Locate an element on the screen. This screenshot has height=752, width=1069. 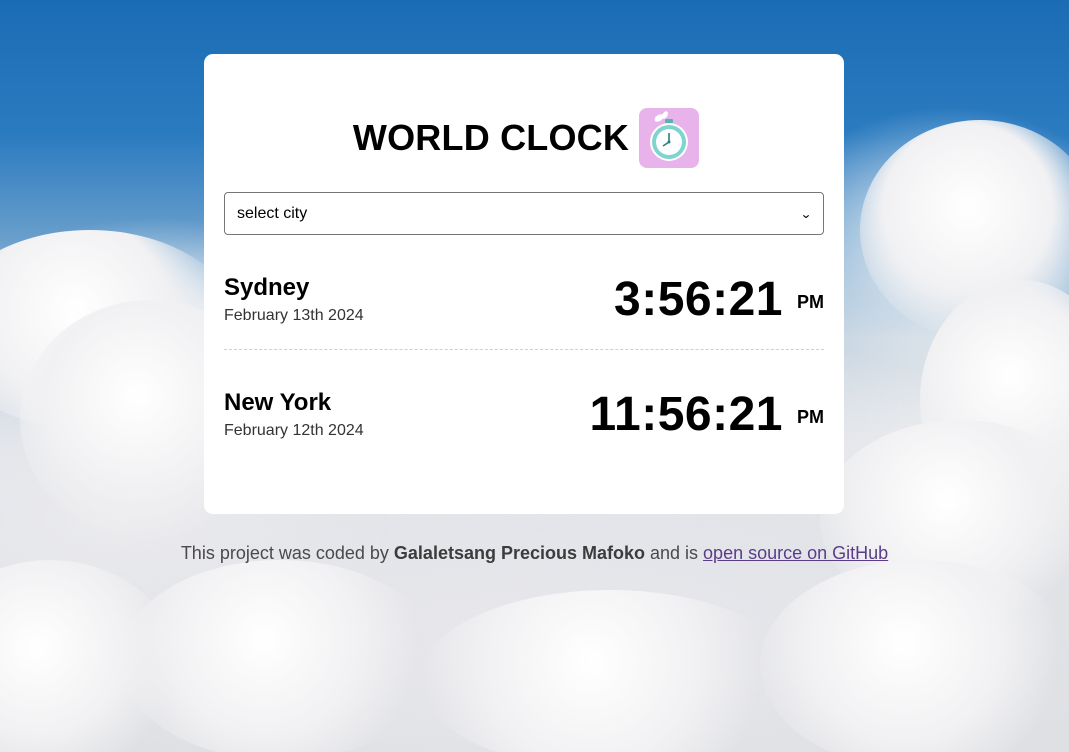
city-date: February 12th 2024 is located at coordinates (294, 430).